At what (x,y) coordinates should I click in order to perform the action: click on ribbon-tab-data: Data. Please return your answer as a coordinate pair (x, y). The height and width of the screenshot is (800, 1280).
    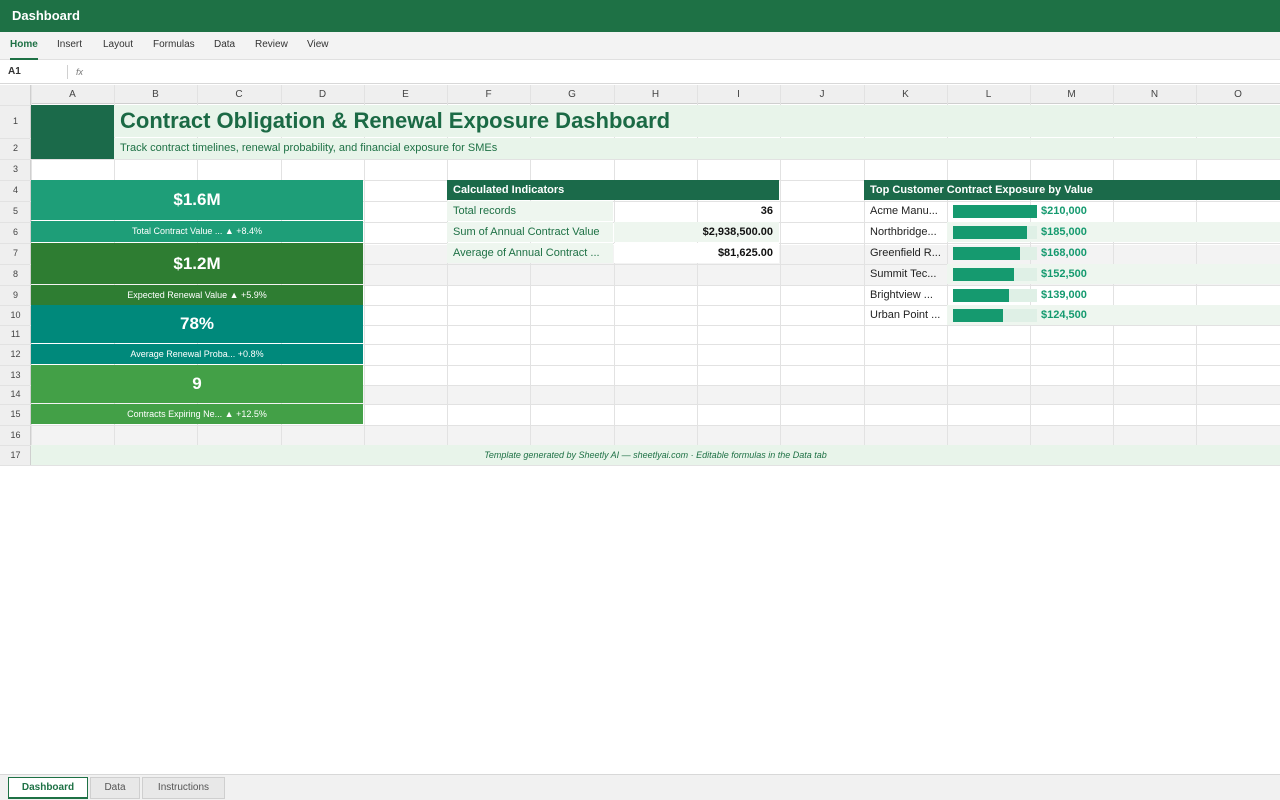
    Looking at the image, I should click on (224, 46).